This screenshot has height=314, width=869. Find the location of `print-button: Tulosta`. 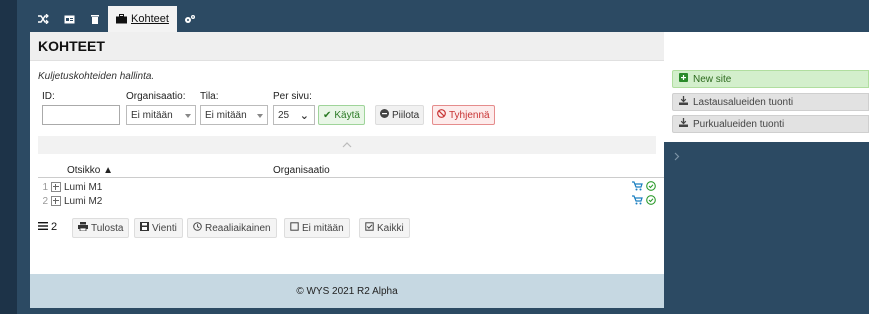

print-button: Tulosta is located at coordinates (101, 228).